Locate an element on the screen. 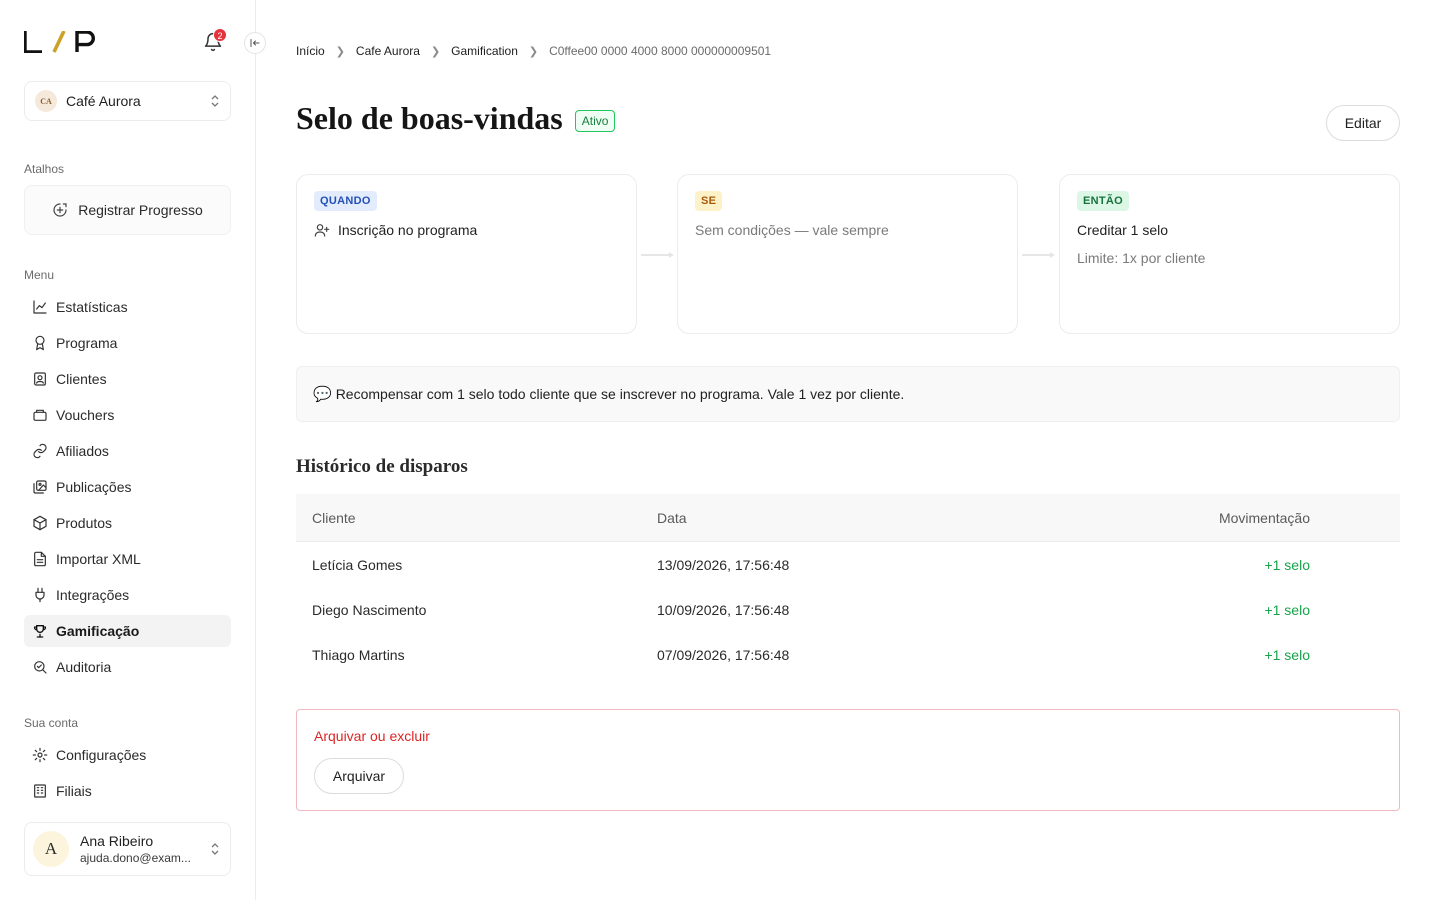  company-switcher: CA Café Aurora is located at coordinates (127, 101).